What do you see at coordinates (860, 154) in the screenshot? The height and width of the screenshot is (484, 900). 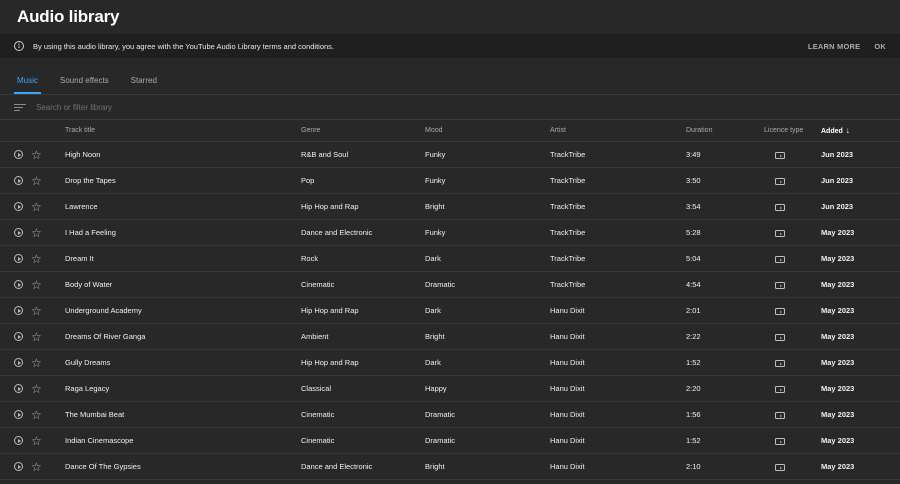 I see `track-added: Jun 2023` at bounding box center [860, 154].